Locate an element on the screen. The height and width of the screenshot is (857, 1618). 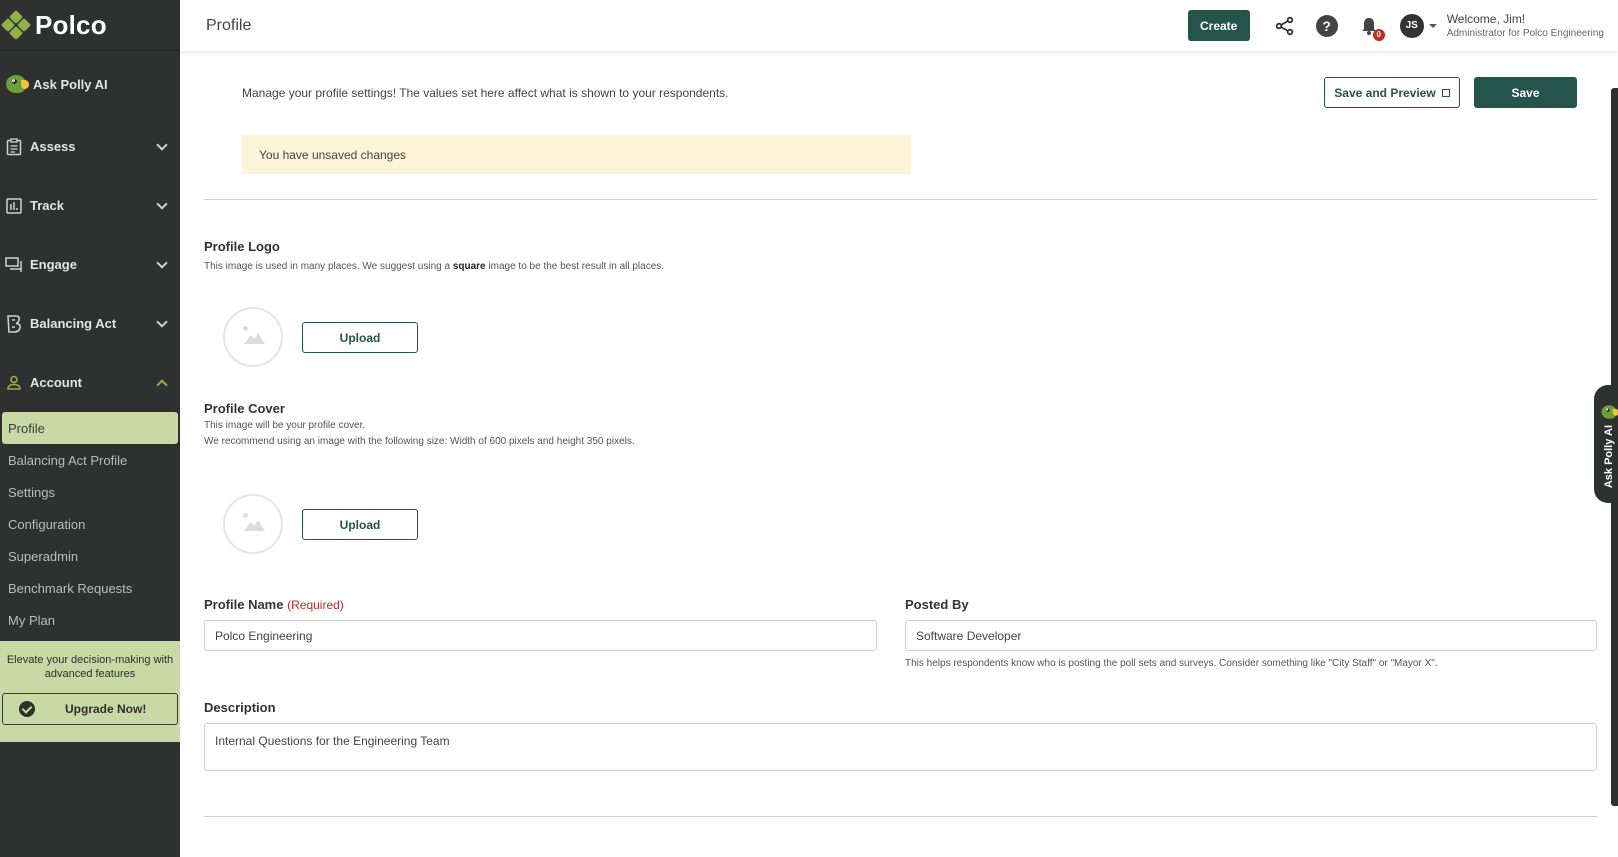
sidebar-group-assess: Assess is located at coordinates (90, 146).